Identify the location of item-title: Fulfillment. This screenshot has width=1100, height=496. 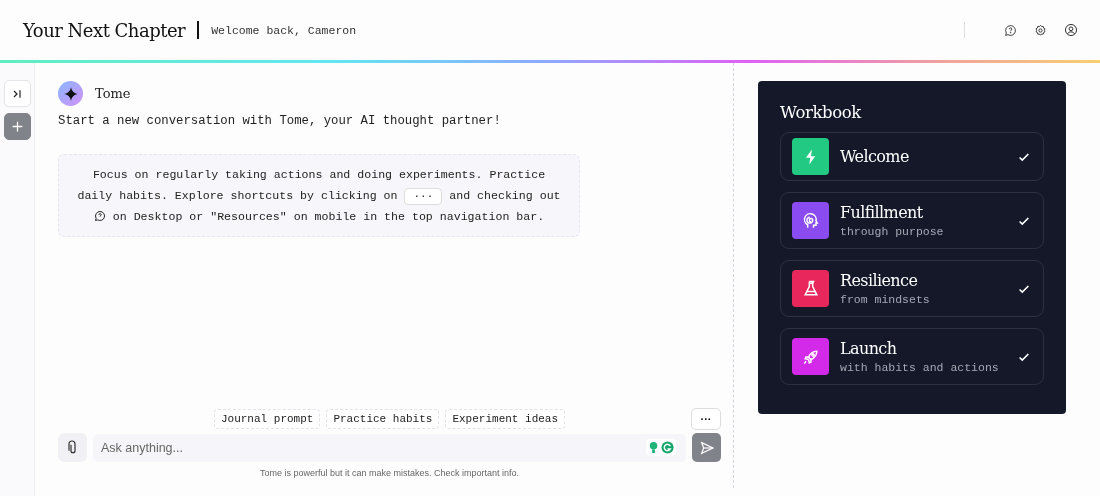
(882, 212).